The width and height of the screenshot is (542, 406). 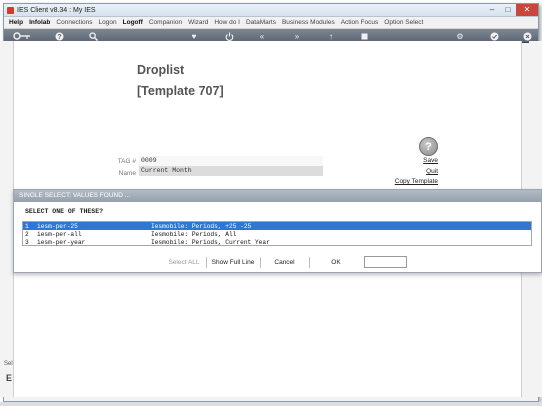 I want to click on menu-option-select: Option Select, so click(x=403, y=22).